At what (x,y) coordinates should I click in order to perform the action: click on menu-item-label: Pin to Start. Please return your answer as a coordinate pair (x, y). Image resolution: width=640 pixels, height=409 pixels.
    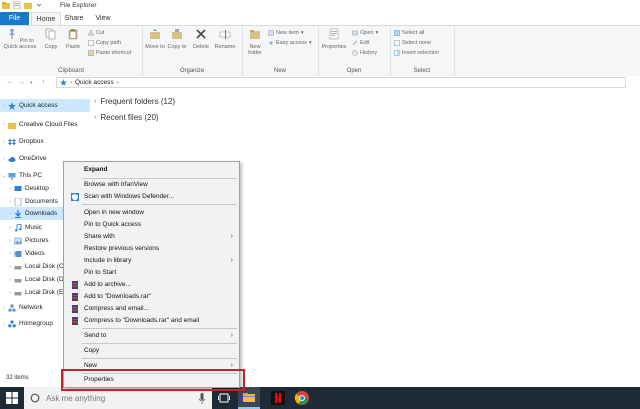
    Looking at the image, I should click on (100, 272).